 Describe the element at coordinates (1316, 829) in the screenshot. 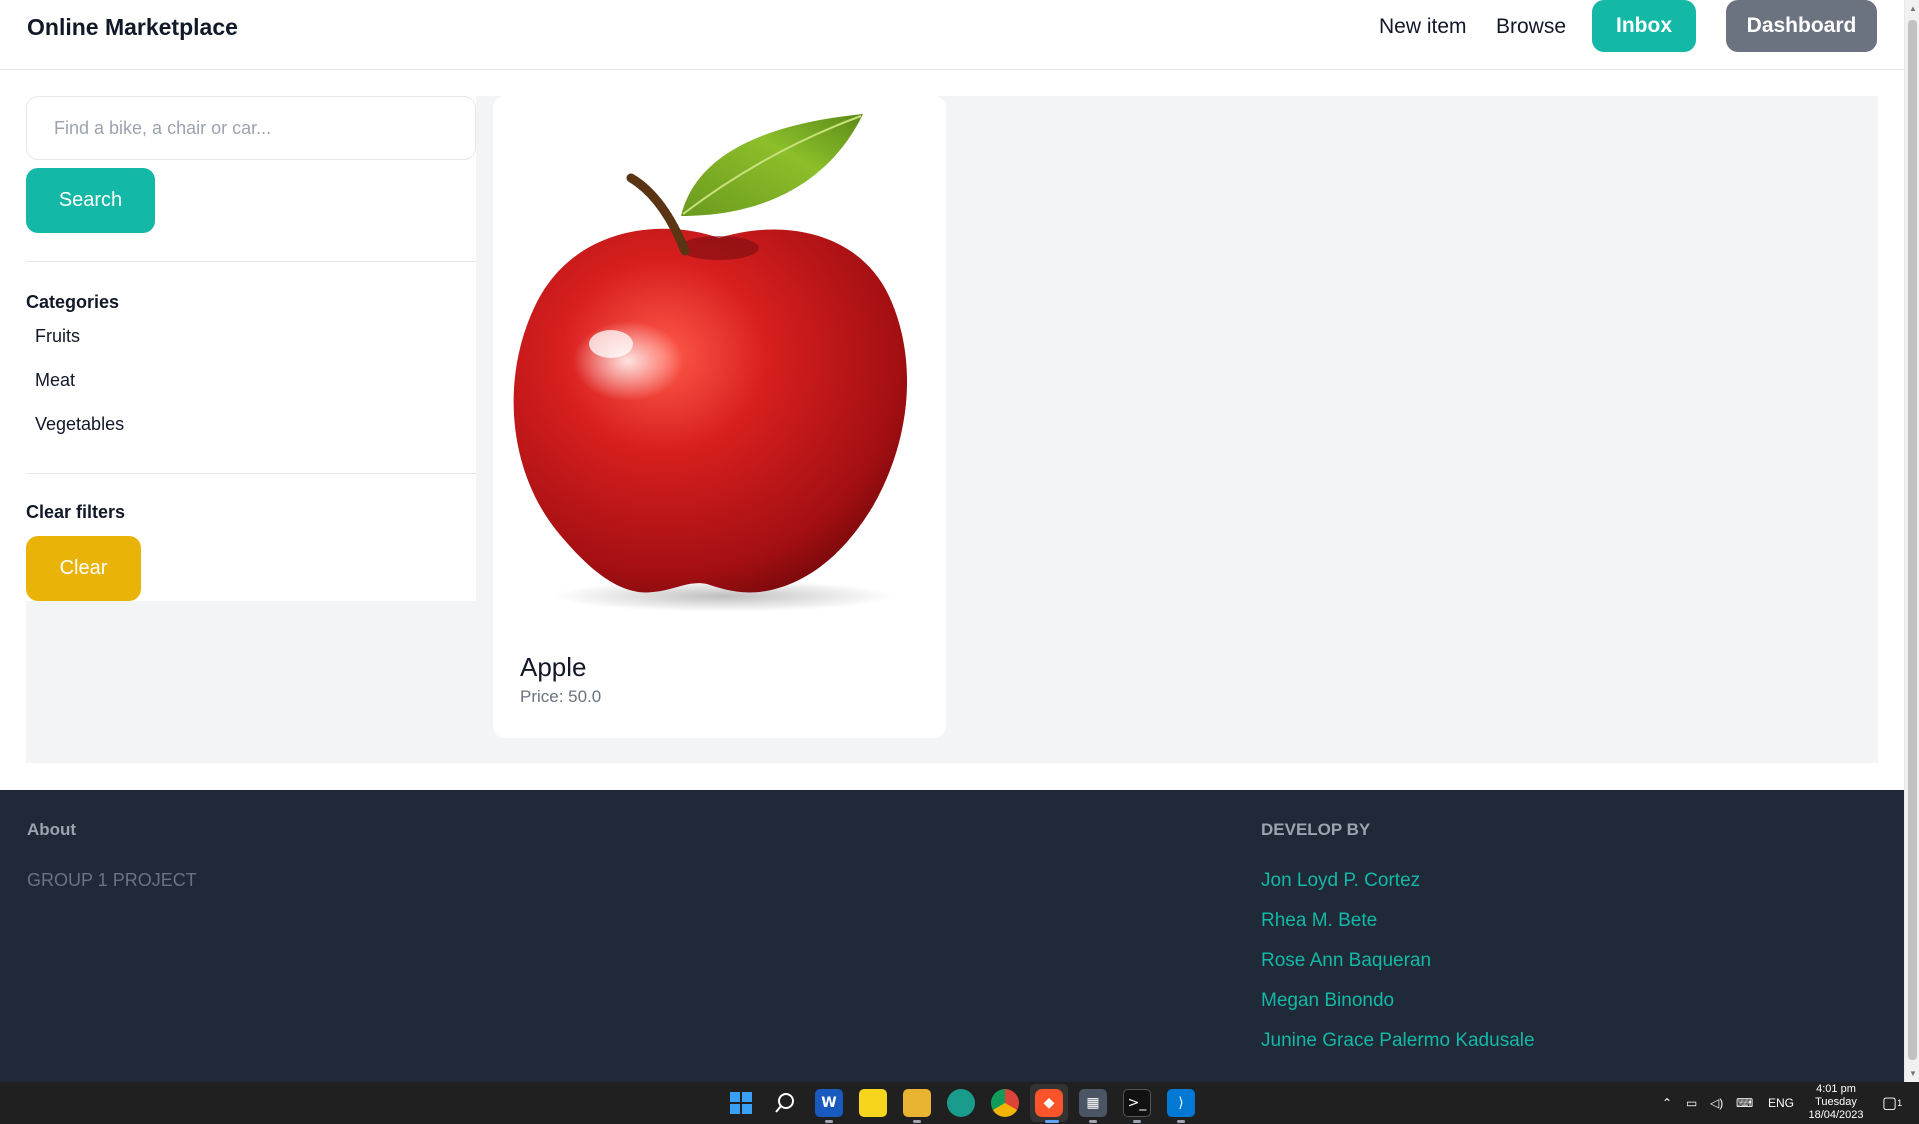

I see `developers-heading: DEVELOP BY` at that location.